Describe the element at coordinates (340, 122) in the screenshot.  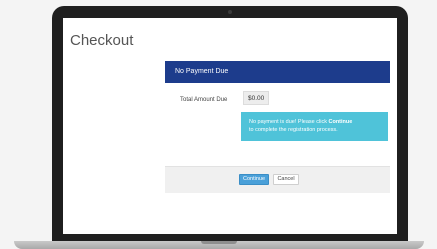
I see `info-emphasis: Continue` at that location.